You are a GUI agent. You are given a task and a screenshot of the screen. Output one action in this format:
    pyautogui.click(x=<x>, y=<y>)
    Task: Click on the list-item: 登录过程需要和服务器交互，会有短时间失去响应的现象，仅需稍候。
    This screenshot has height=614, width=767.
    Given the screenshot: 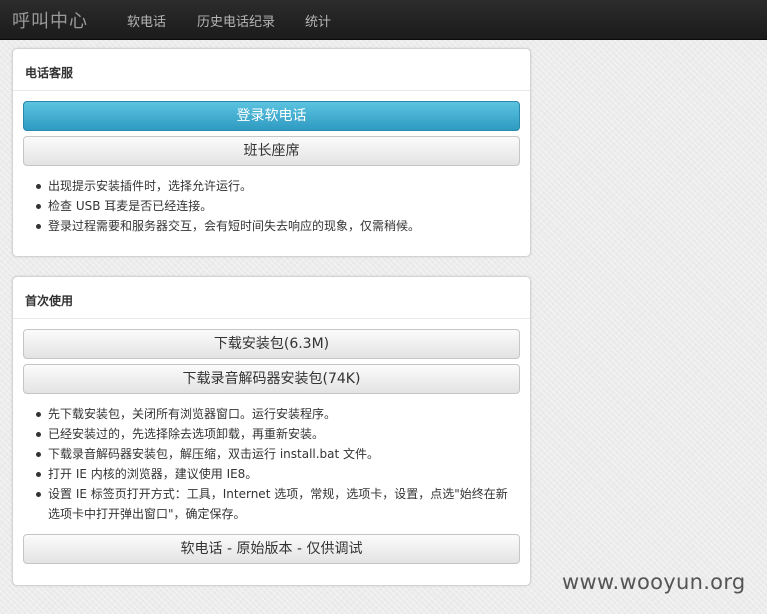 What is the action you would take?
    pyautogui.click(x=277, y=226)
    